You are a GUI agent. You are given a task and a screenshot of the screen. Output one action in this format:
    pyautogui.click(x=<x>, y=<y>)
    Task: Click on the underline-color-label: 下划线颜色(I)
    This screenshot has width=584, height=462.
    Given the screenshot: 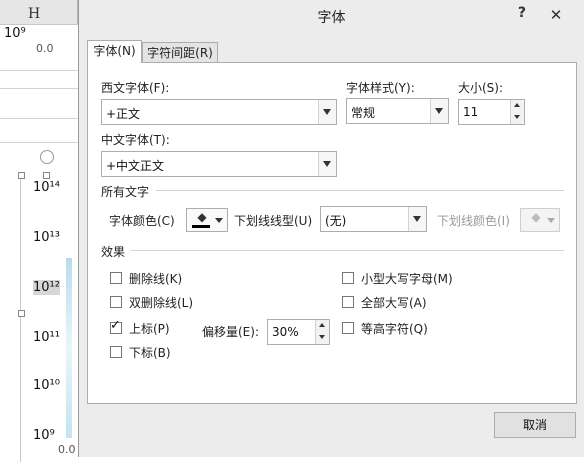 What is the action you would take?
    pyautogui.click(x=473, y=221)
    